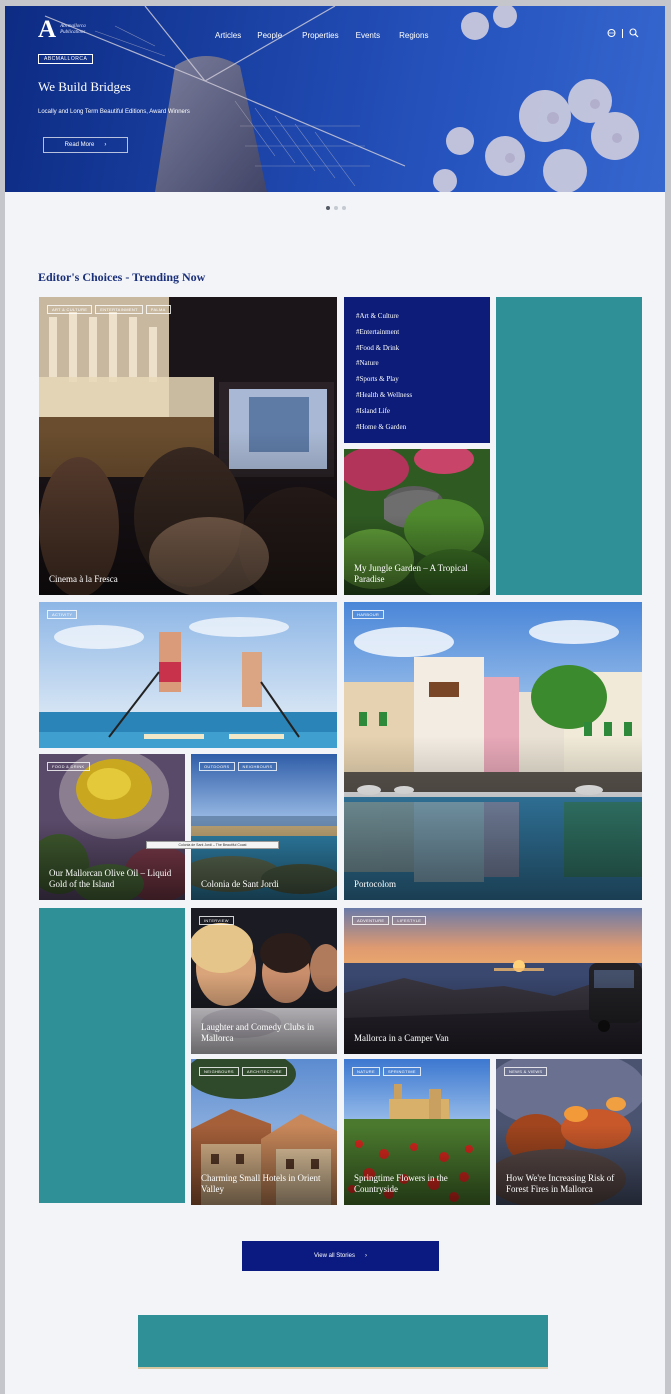 The height and width of the screenshot is (1394, 671). Describe the element at coordinates (401, 1071) in the screenshot. I see `tag: SPRINGTIME` at that location.